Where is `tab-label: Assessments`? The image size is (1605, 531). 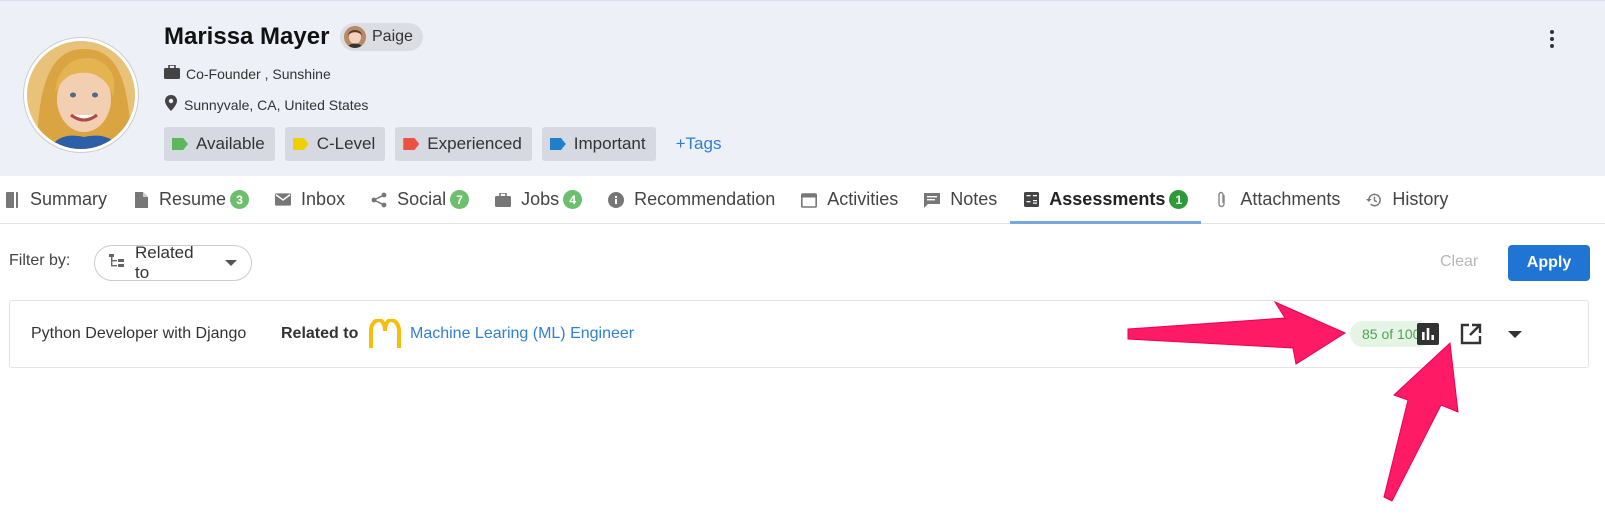 tab-label: Assessments is located at coordinates (1107, 199).